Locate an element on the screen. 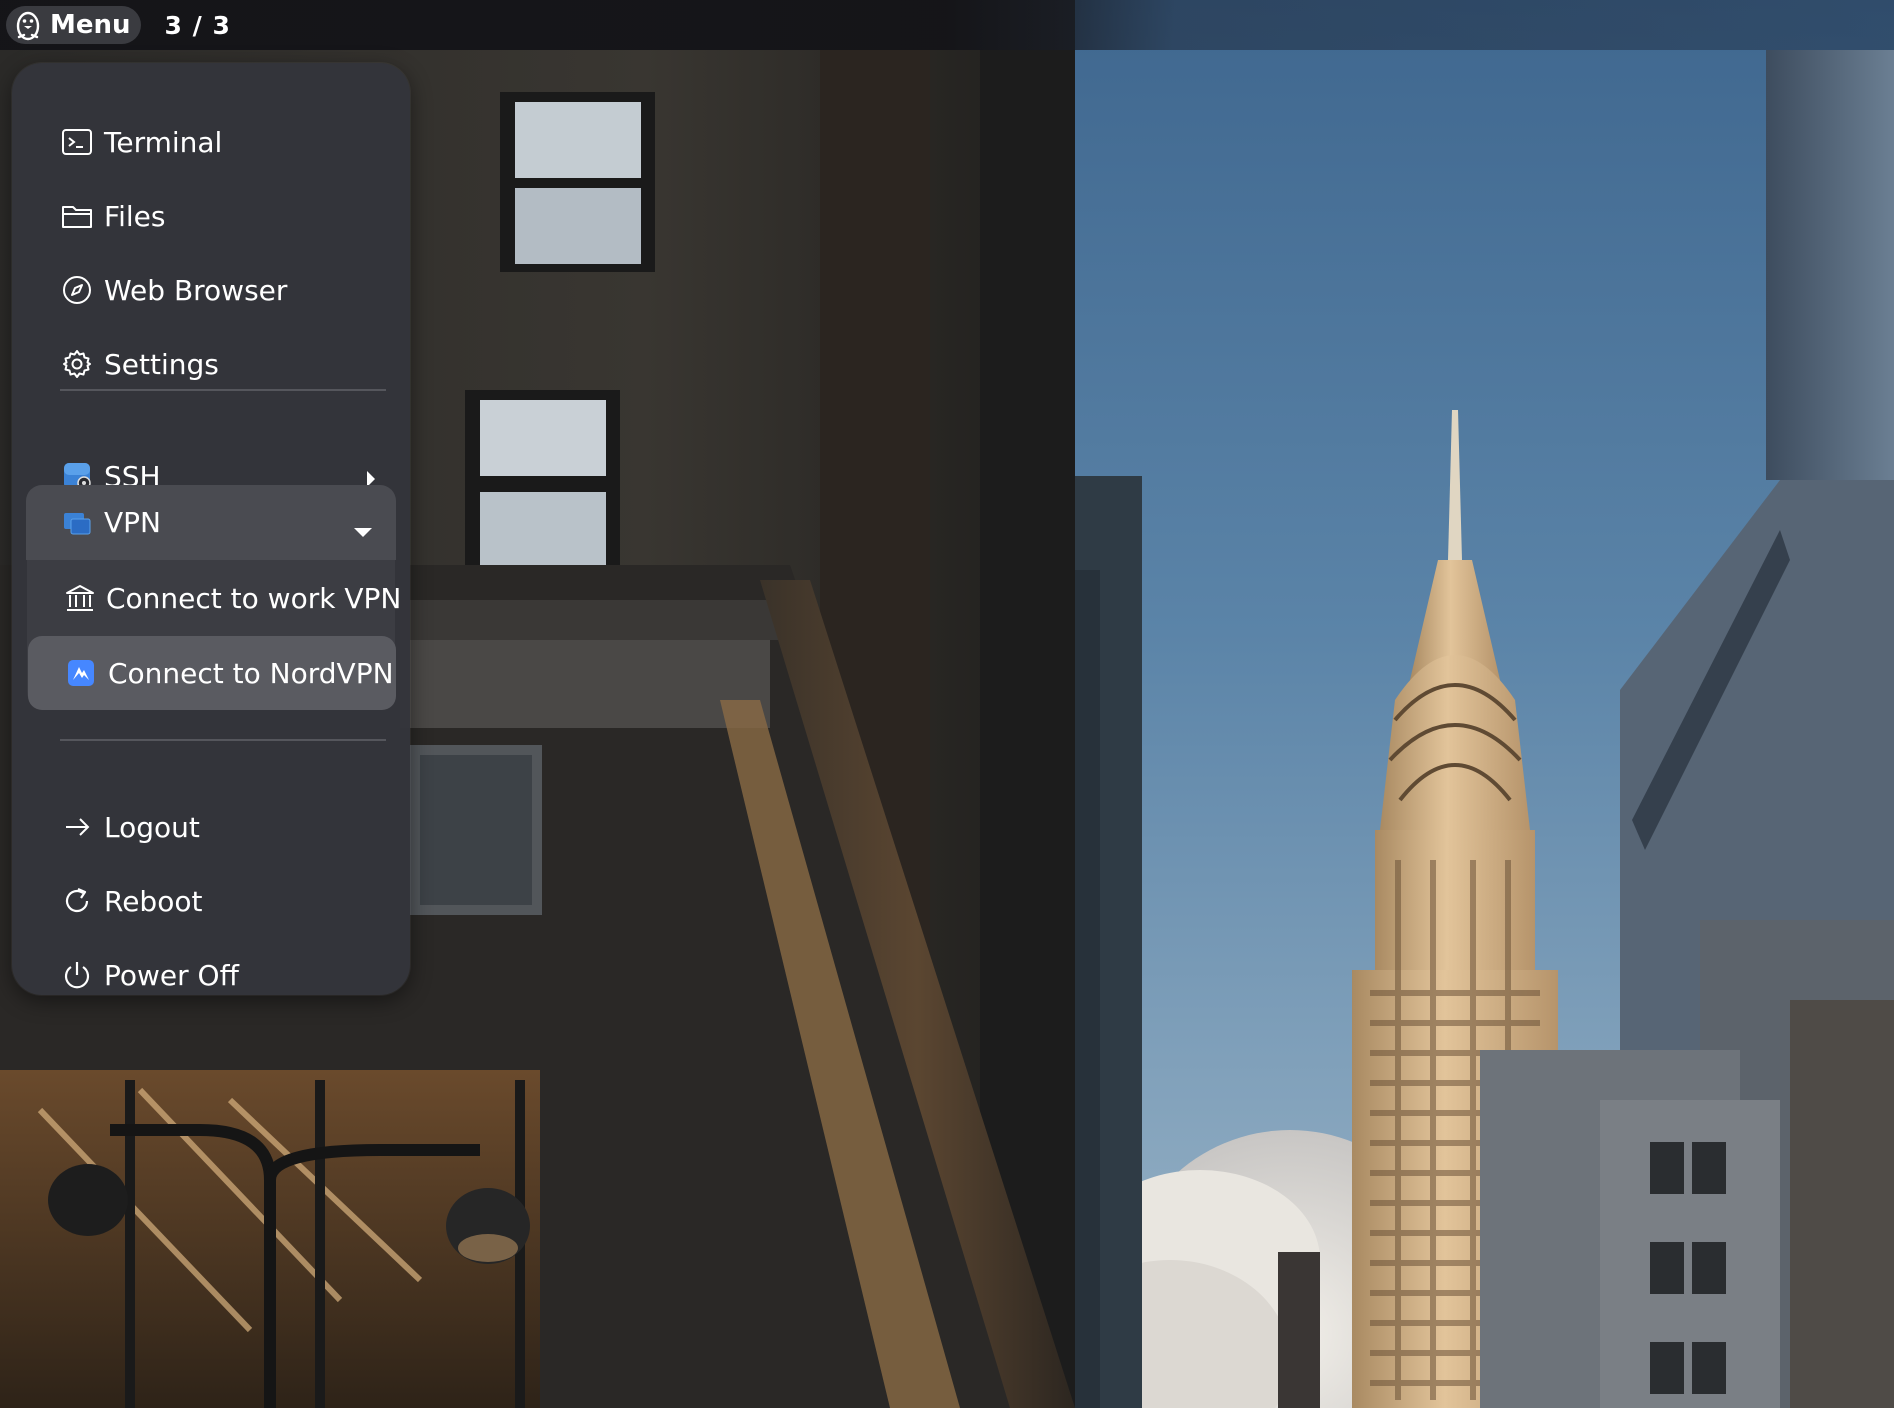 The height and width of the screenshot is (1408, 1894). menu-item-label: Files is located at coordinates (135, 216).